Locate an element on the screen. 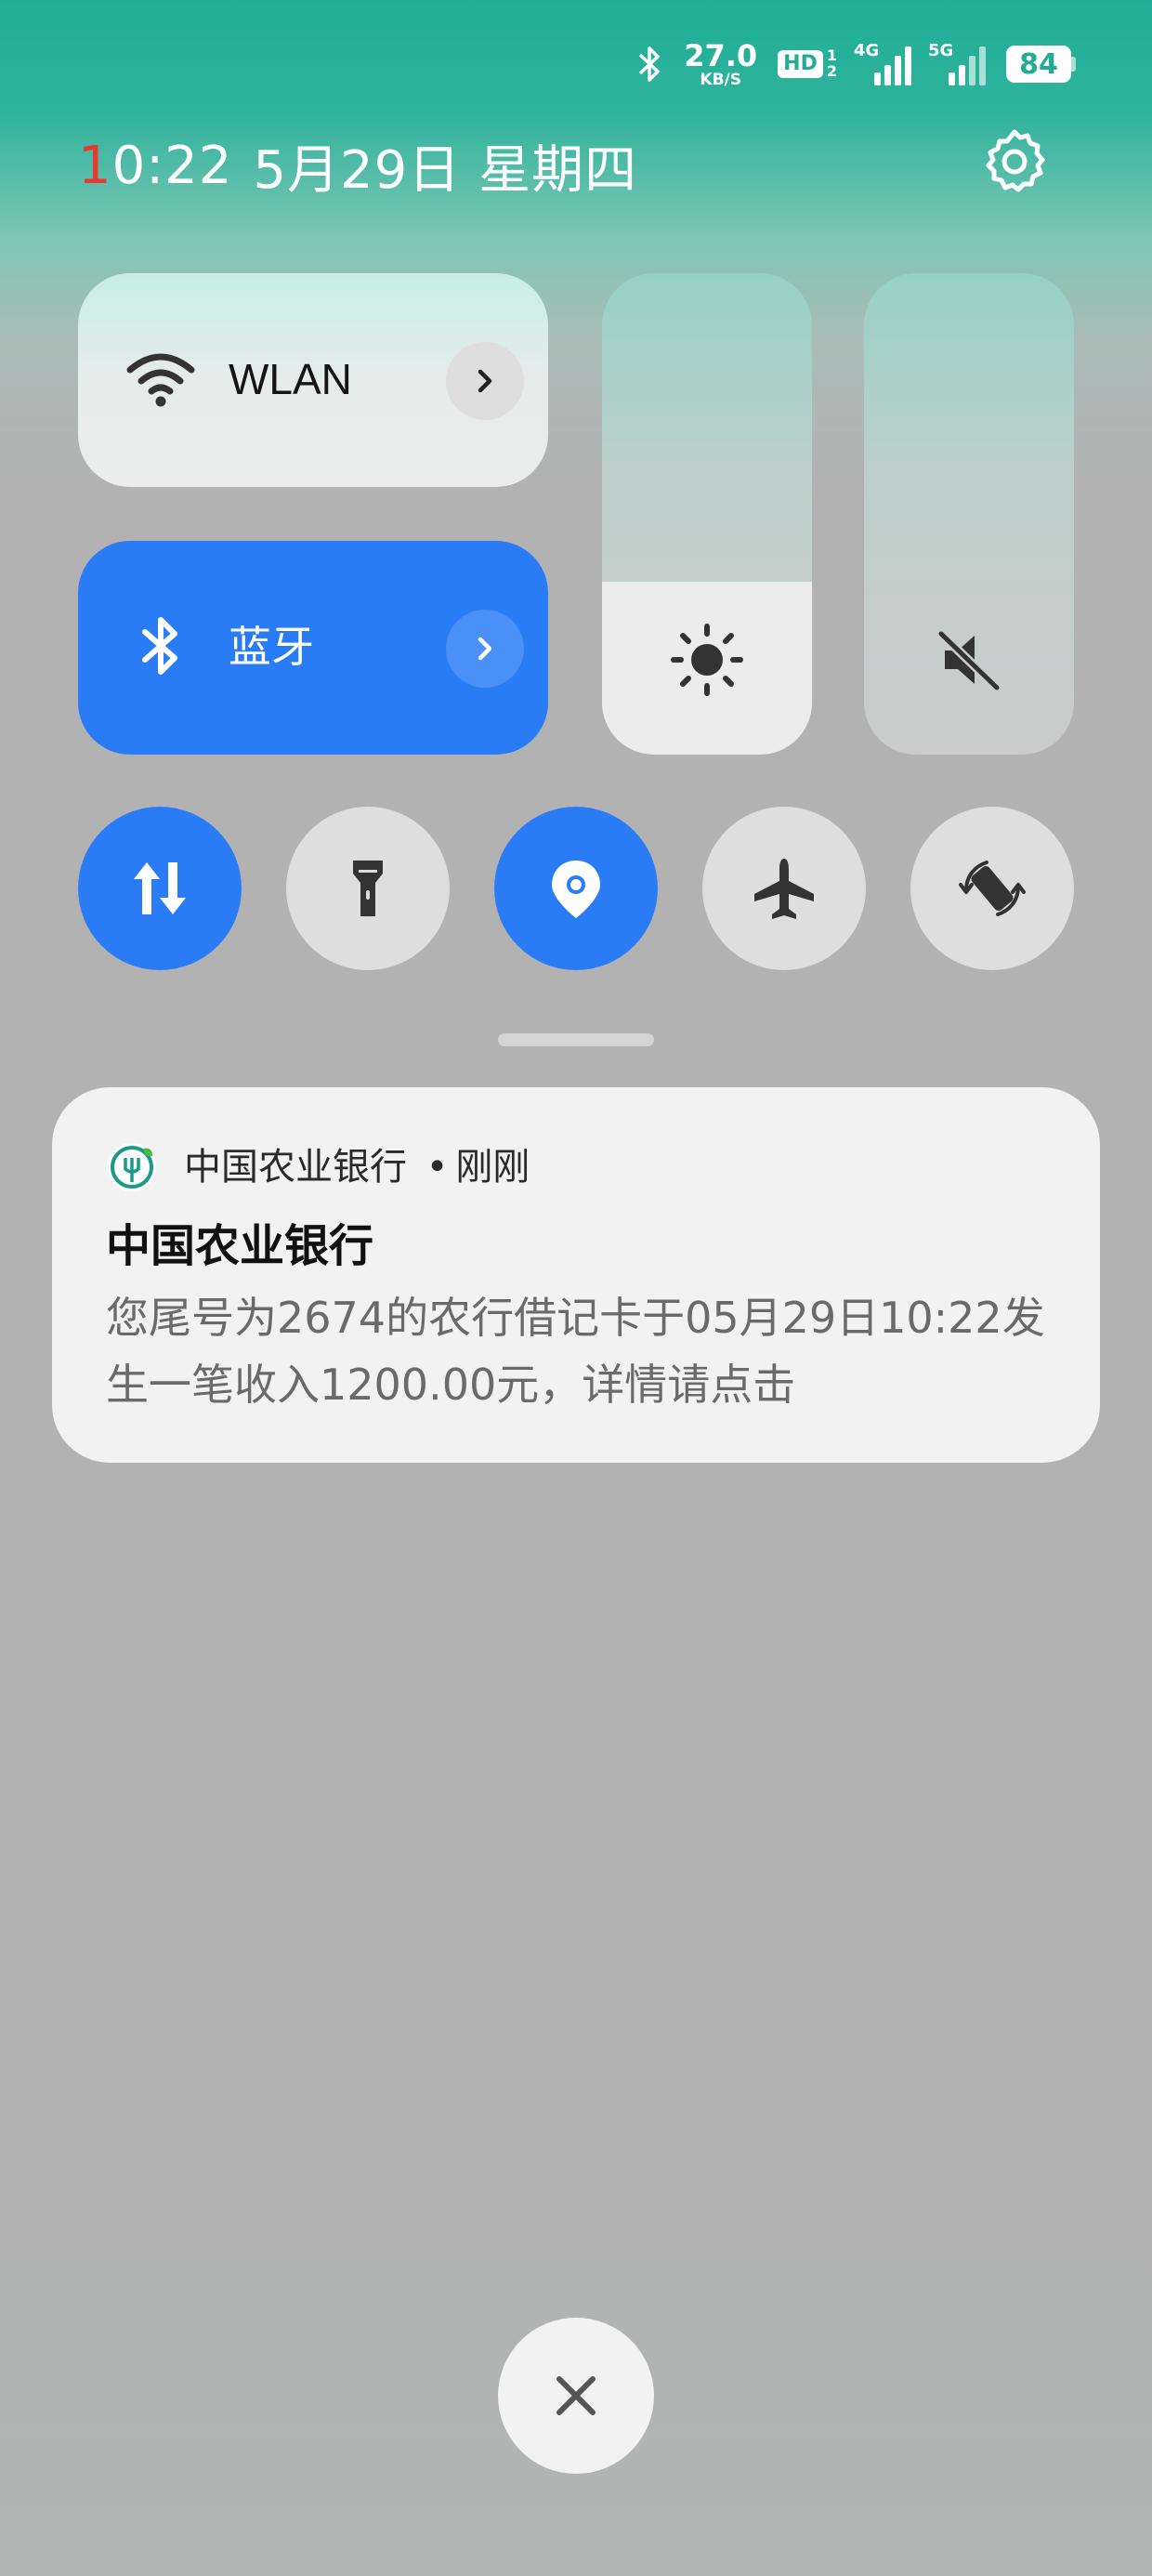 Image resolution: width=1152 pixels, height=2576 pixels. bluetooth-expand-button is located at coordinates (485, 649).